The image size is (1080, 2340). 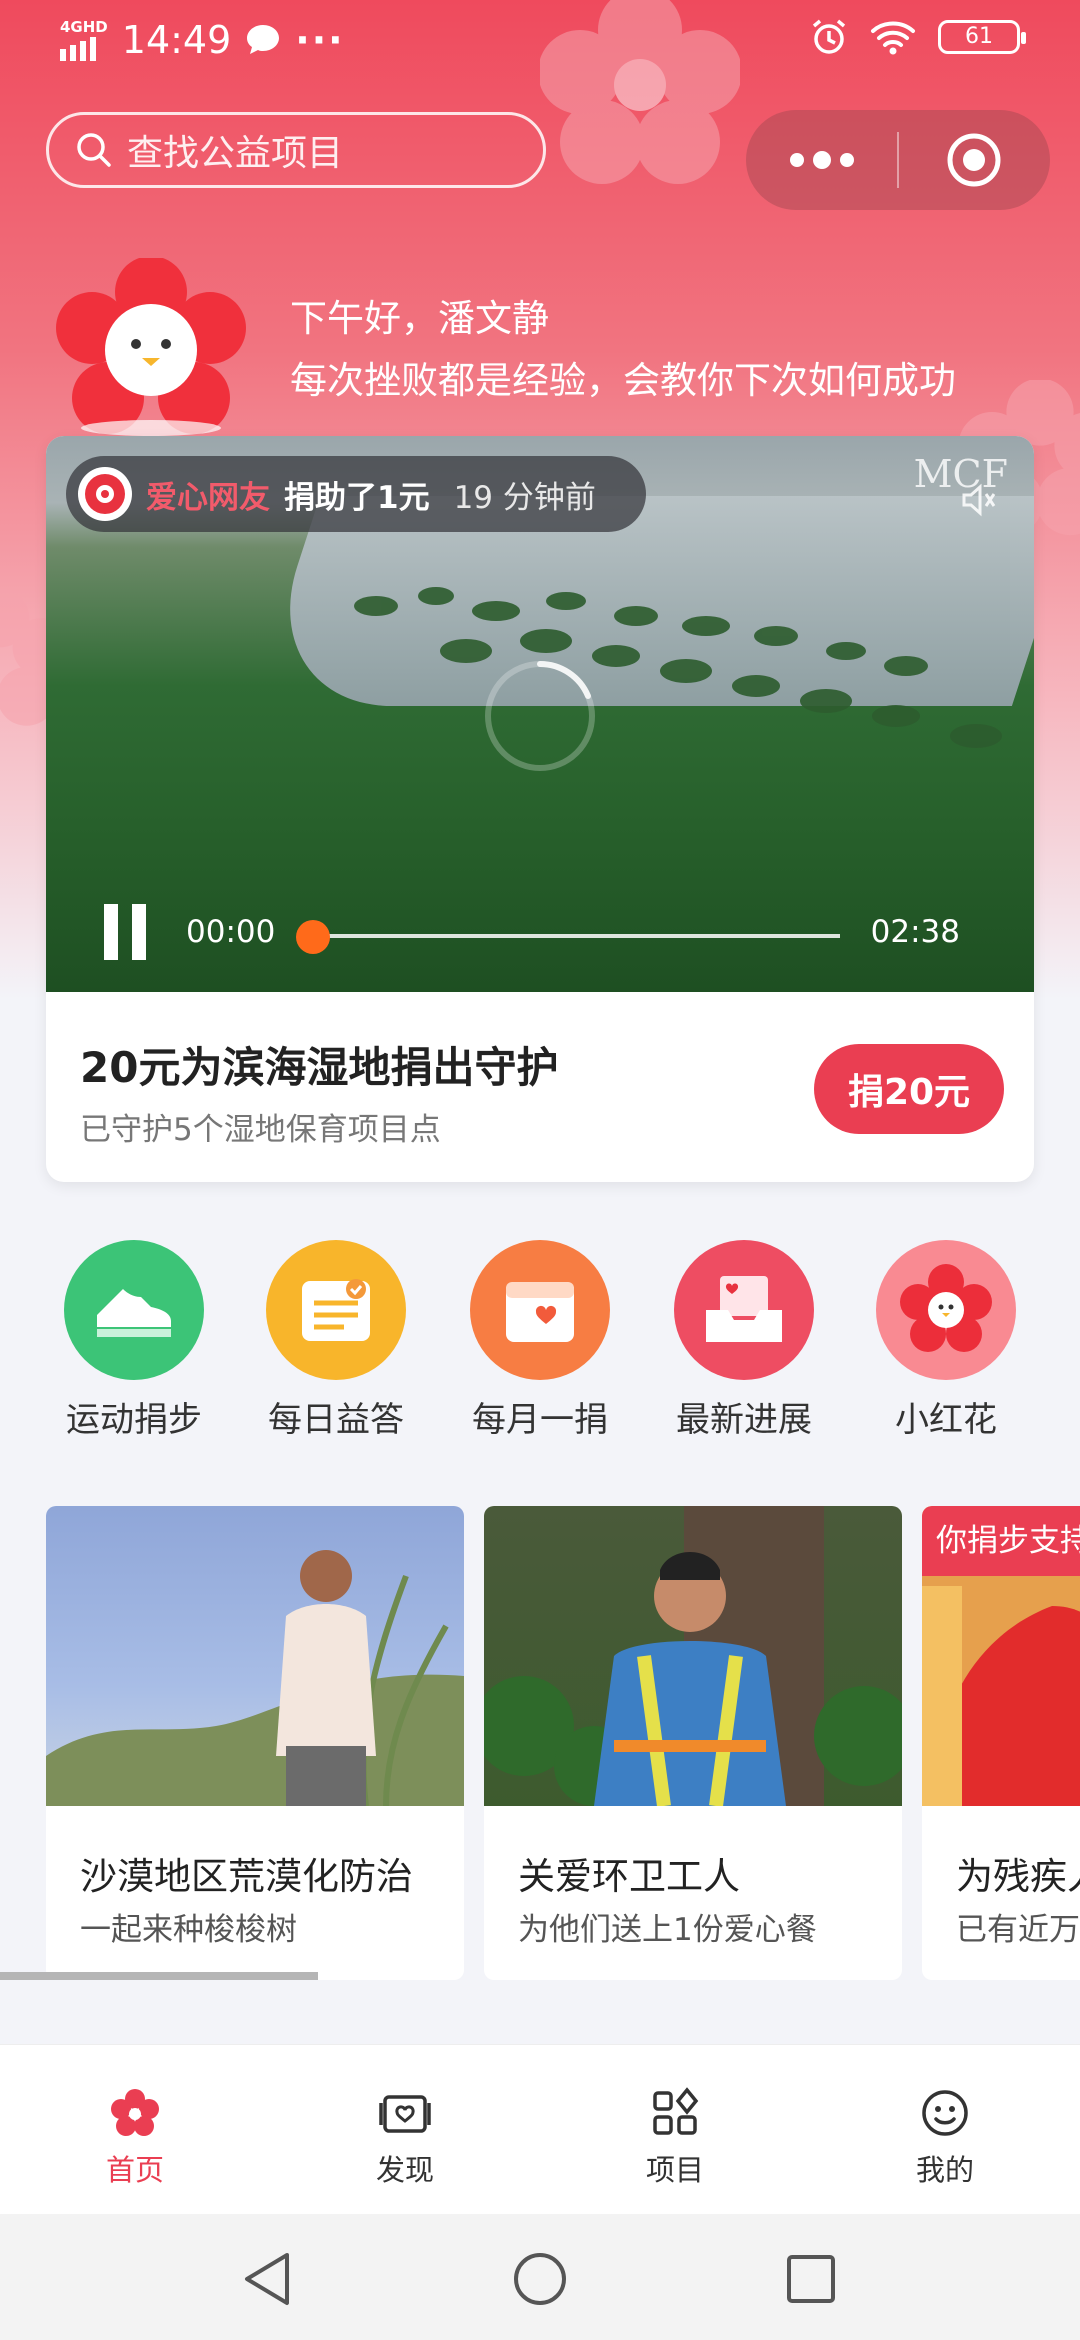 I want to click on donate-button: 捐20元, so click(x=909, y=1089).